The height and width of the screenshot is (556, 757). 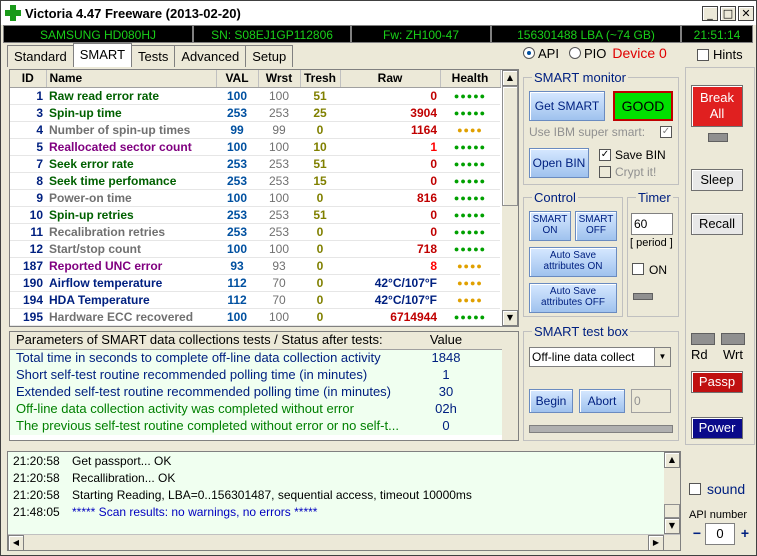 I want to click on begin-button: Begin, so click(x=551, y=401).